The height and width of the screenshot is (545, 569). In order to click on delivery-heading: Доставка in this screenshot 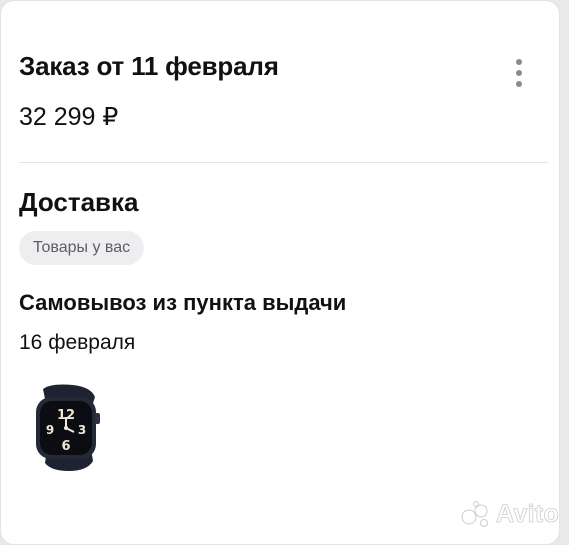, I will do `click(79, 202)`.